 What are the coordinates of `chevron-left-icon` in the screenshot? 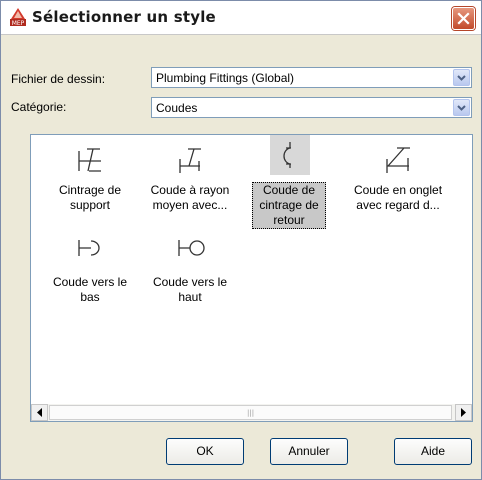 It's located at (39, 412).